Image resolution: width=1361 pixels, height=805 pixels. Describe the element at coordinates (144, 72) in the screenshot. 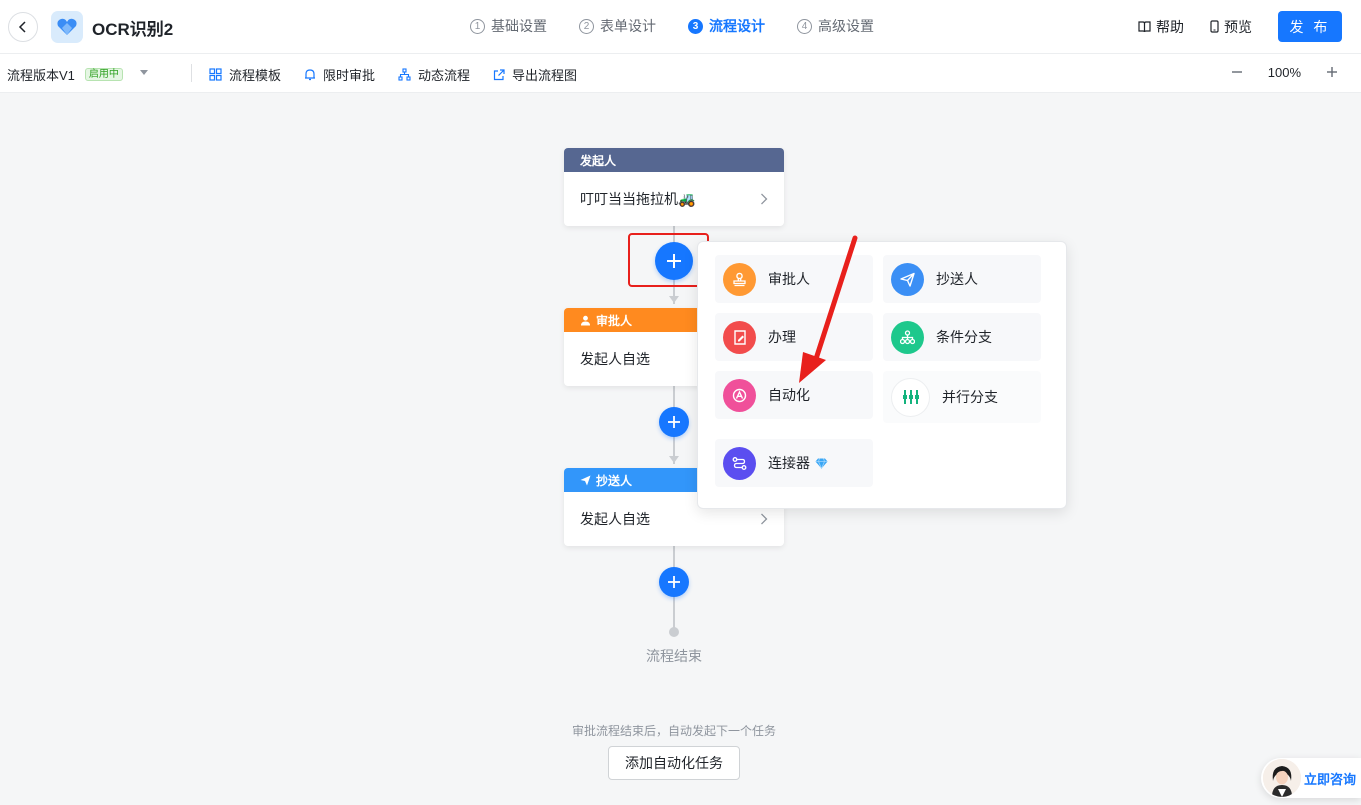

I see `caret-down-icon` at that location.